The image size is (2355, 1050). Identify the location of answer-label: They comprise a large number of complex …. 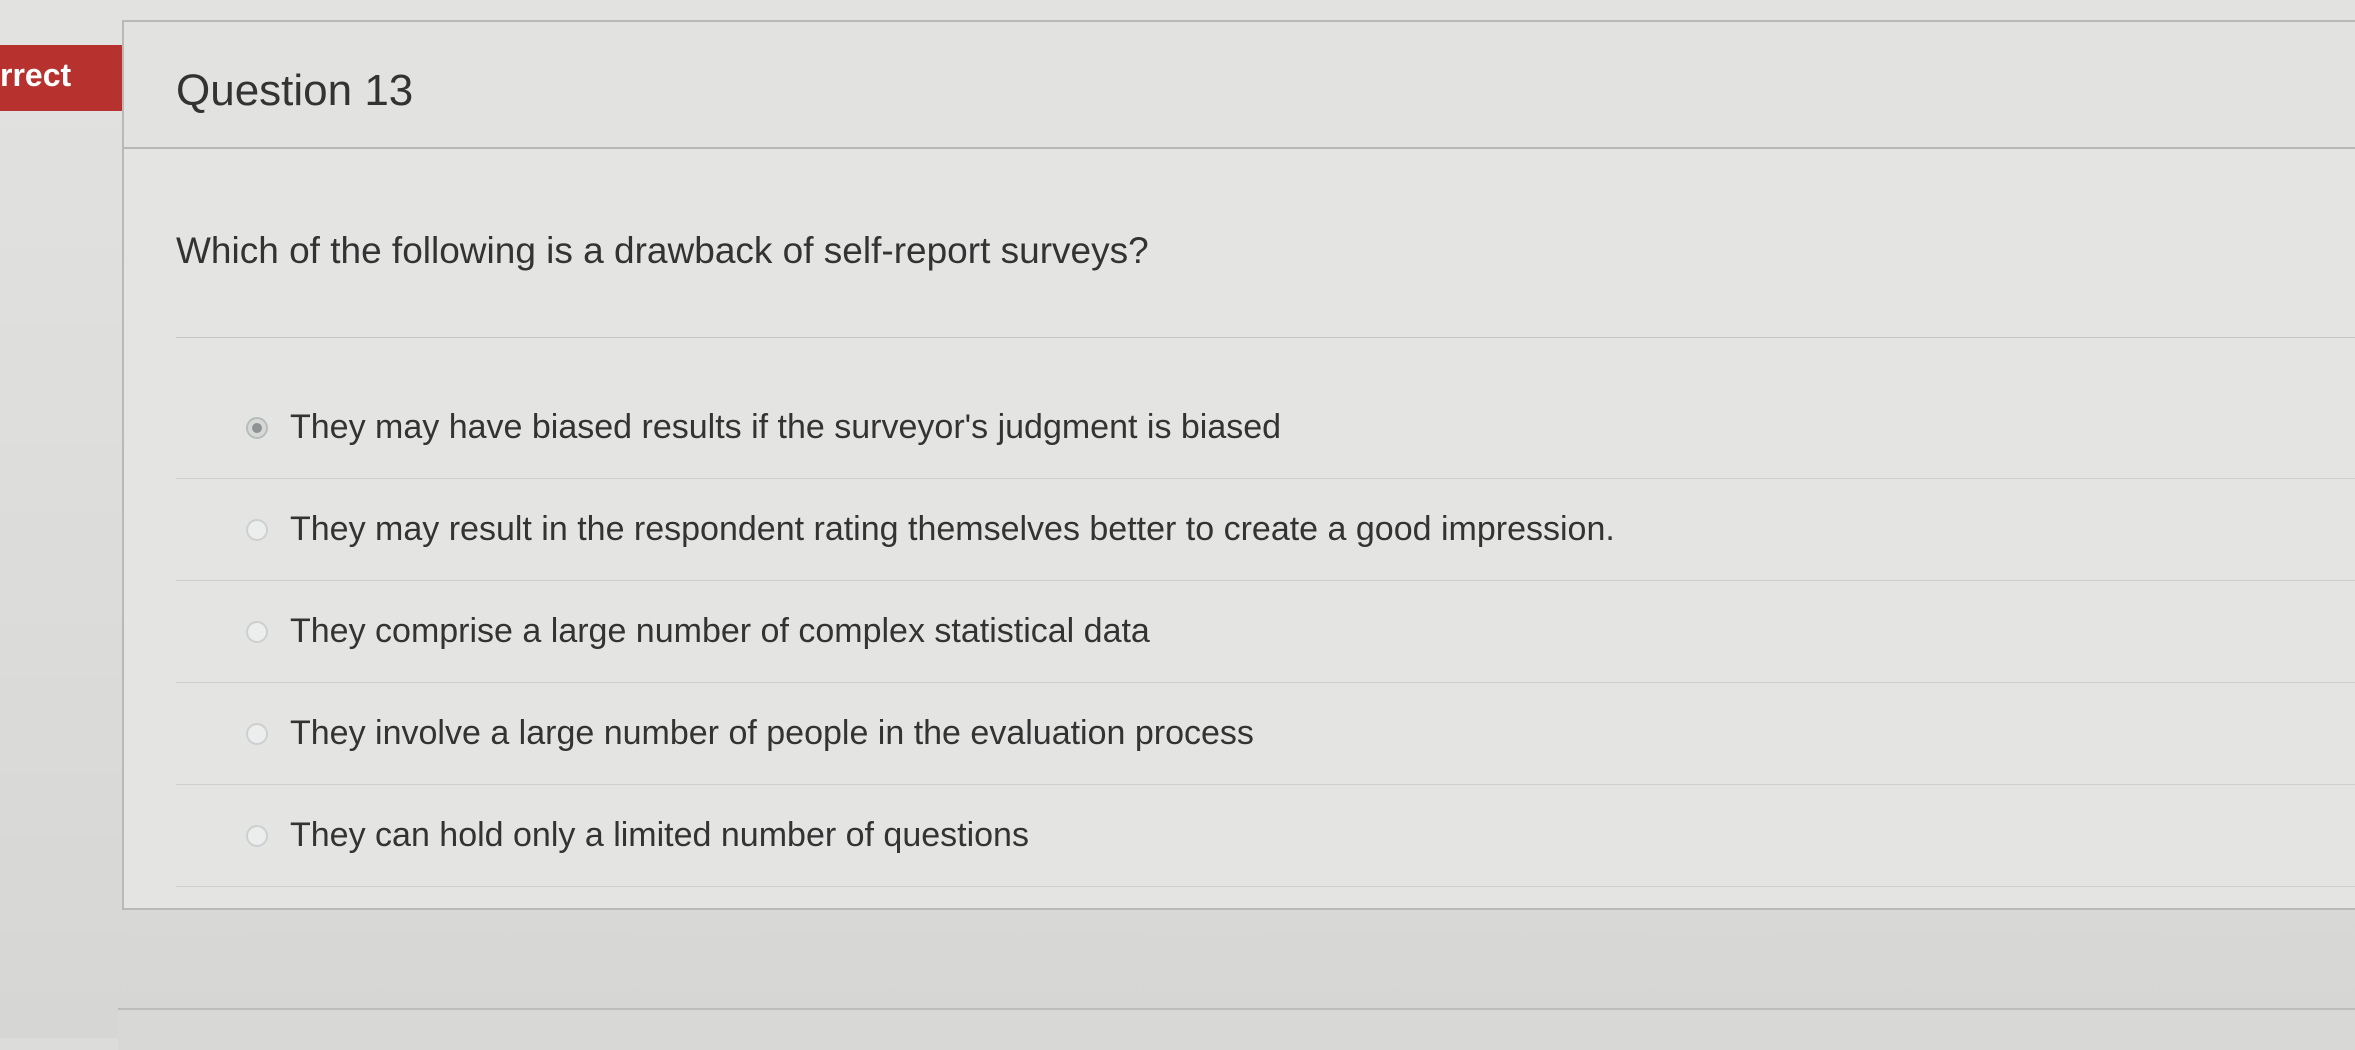
(720, 631).